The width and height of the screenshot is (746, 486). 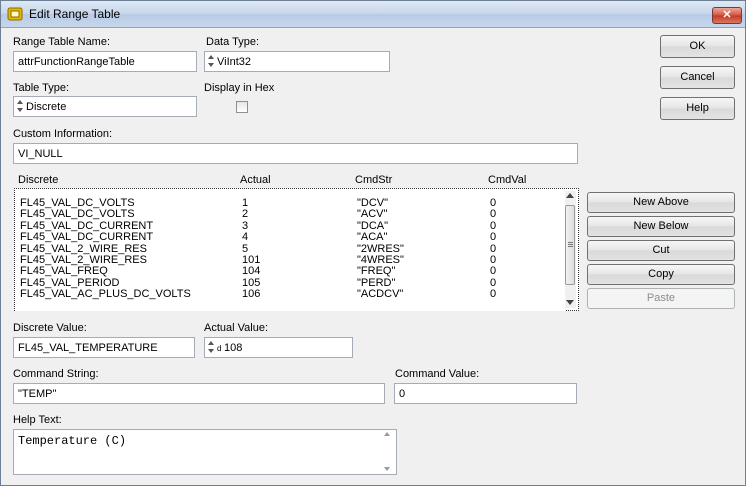 I want to click on discrete-cell: FL45_VAL_PERIOD, so click(x=70, y=282).